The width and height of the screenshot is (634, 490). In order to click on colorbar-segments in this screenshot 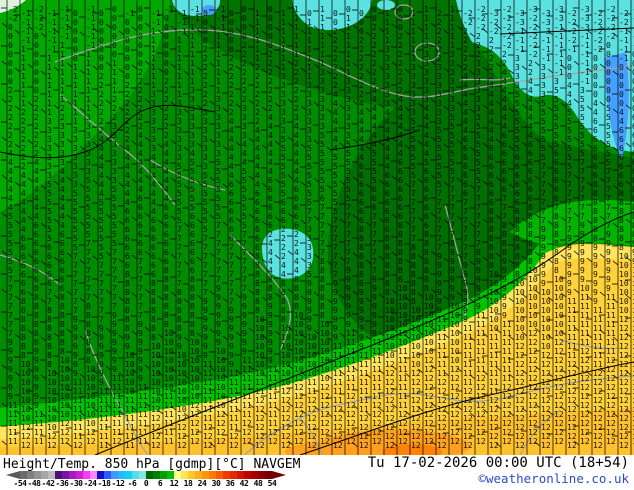, I will do `click(146, 475)`.